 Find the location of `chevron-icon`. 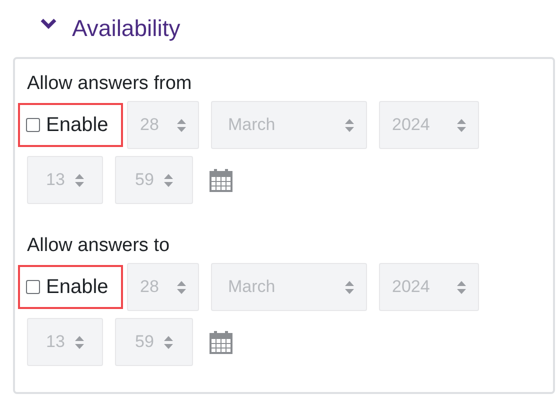

chevron-icon is located at coordinates (48, 24).